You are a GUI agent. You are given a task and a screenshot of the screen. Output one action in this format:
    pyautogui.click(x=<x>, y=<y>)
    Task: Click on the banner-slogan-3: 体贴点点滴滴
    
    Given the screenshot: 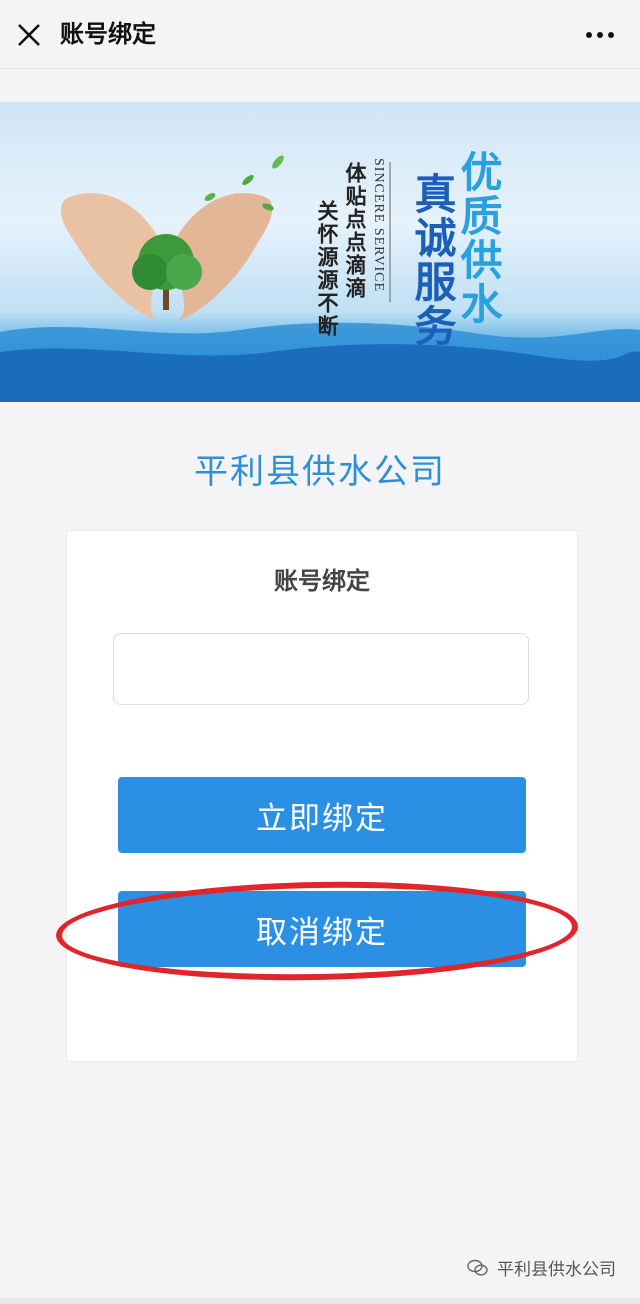 What is the action you would take?
    pyautogui.click(x=355, y=231)
    